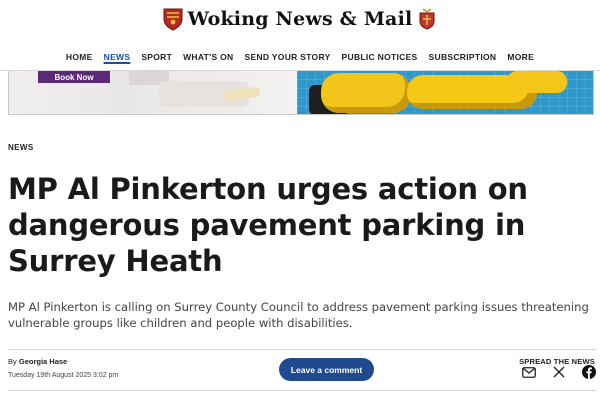  Describe the element at coordinates (63, 375) in the screenshot. I see `publish-date: Tuesday 19th August 2025 3:02 pm` at that location.